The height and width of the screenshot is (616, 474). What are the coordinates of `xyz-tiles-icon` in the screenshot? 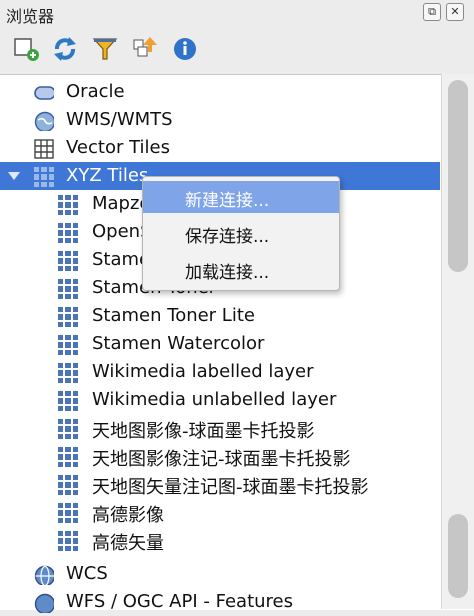 It's located at (44, 177).